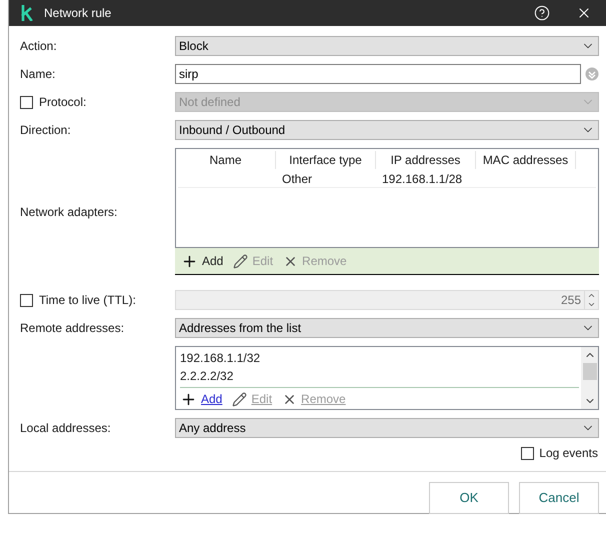  What do you see at coordinates (211, 399) in the screenshot?
I see `action-link: Add` at bounding box center [211, 399].